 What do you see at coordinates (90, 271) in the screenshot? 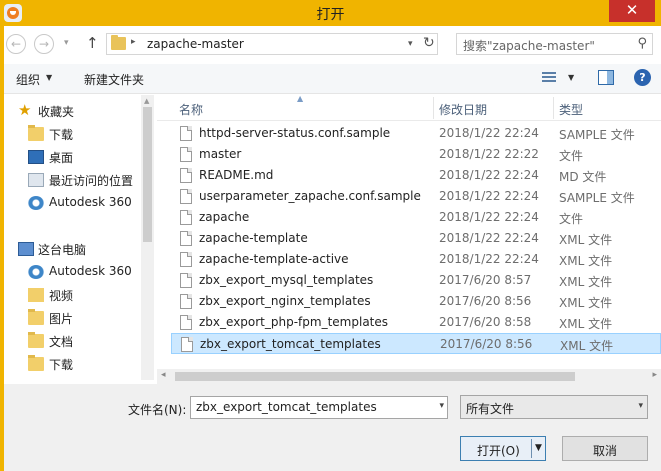
I see `sidebar-item-label: Autodesk 360` at bounding box center [90, 271].